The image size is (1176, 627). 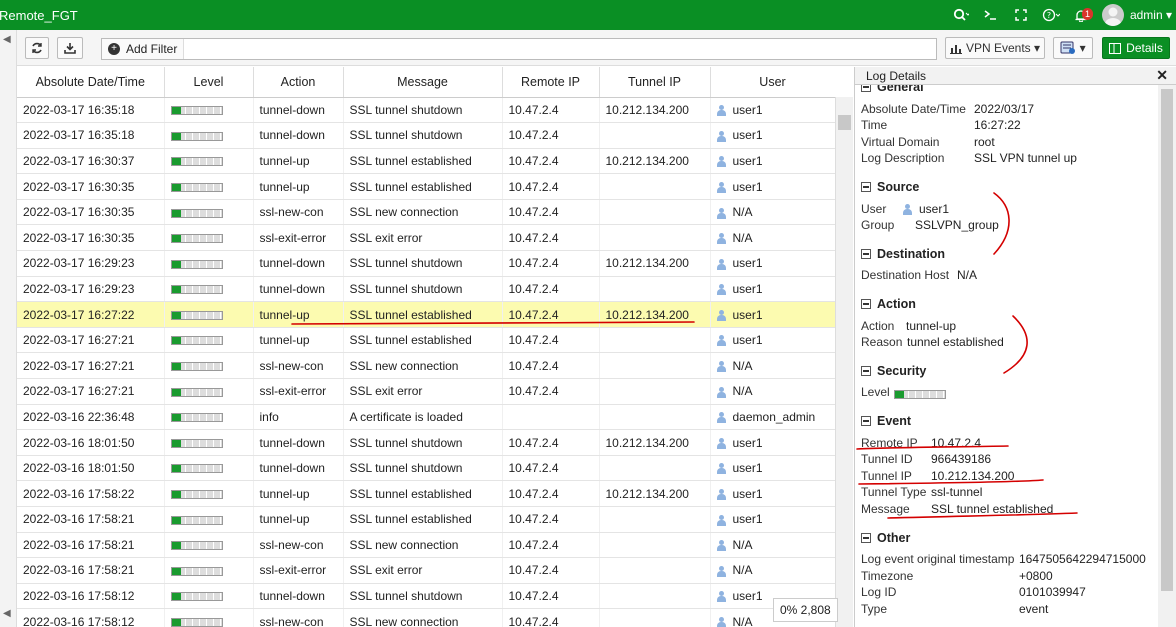 What do you see at coordinates (8, 328) in the screenshot?
I see `left-nav-collapse-strip: ◀ ◀` at bounding box center [8, 328].